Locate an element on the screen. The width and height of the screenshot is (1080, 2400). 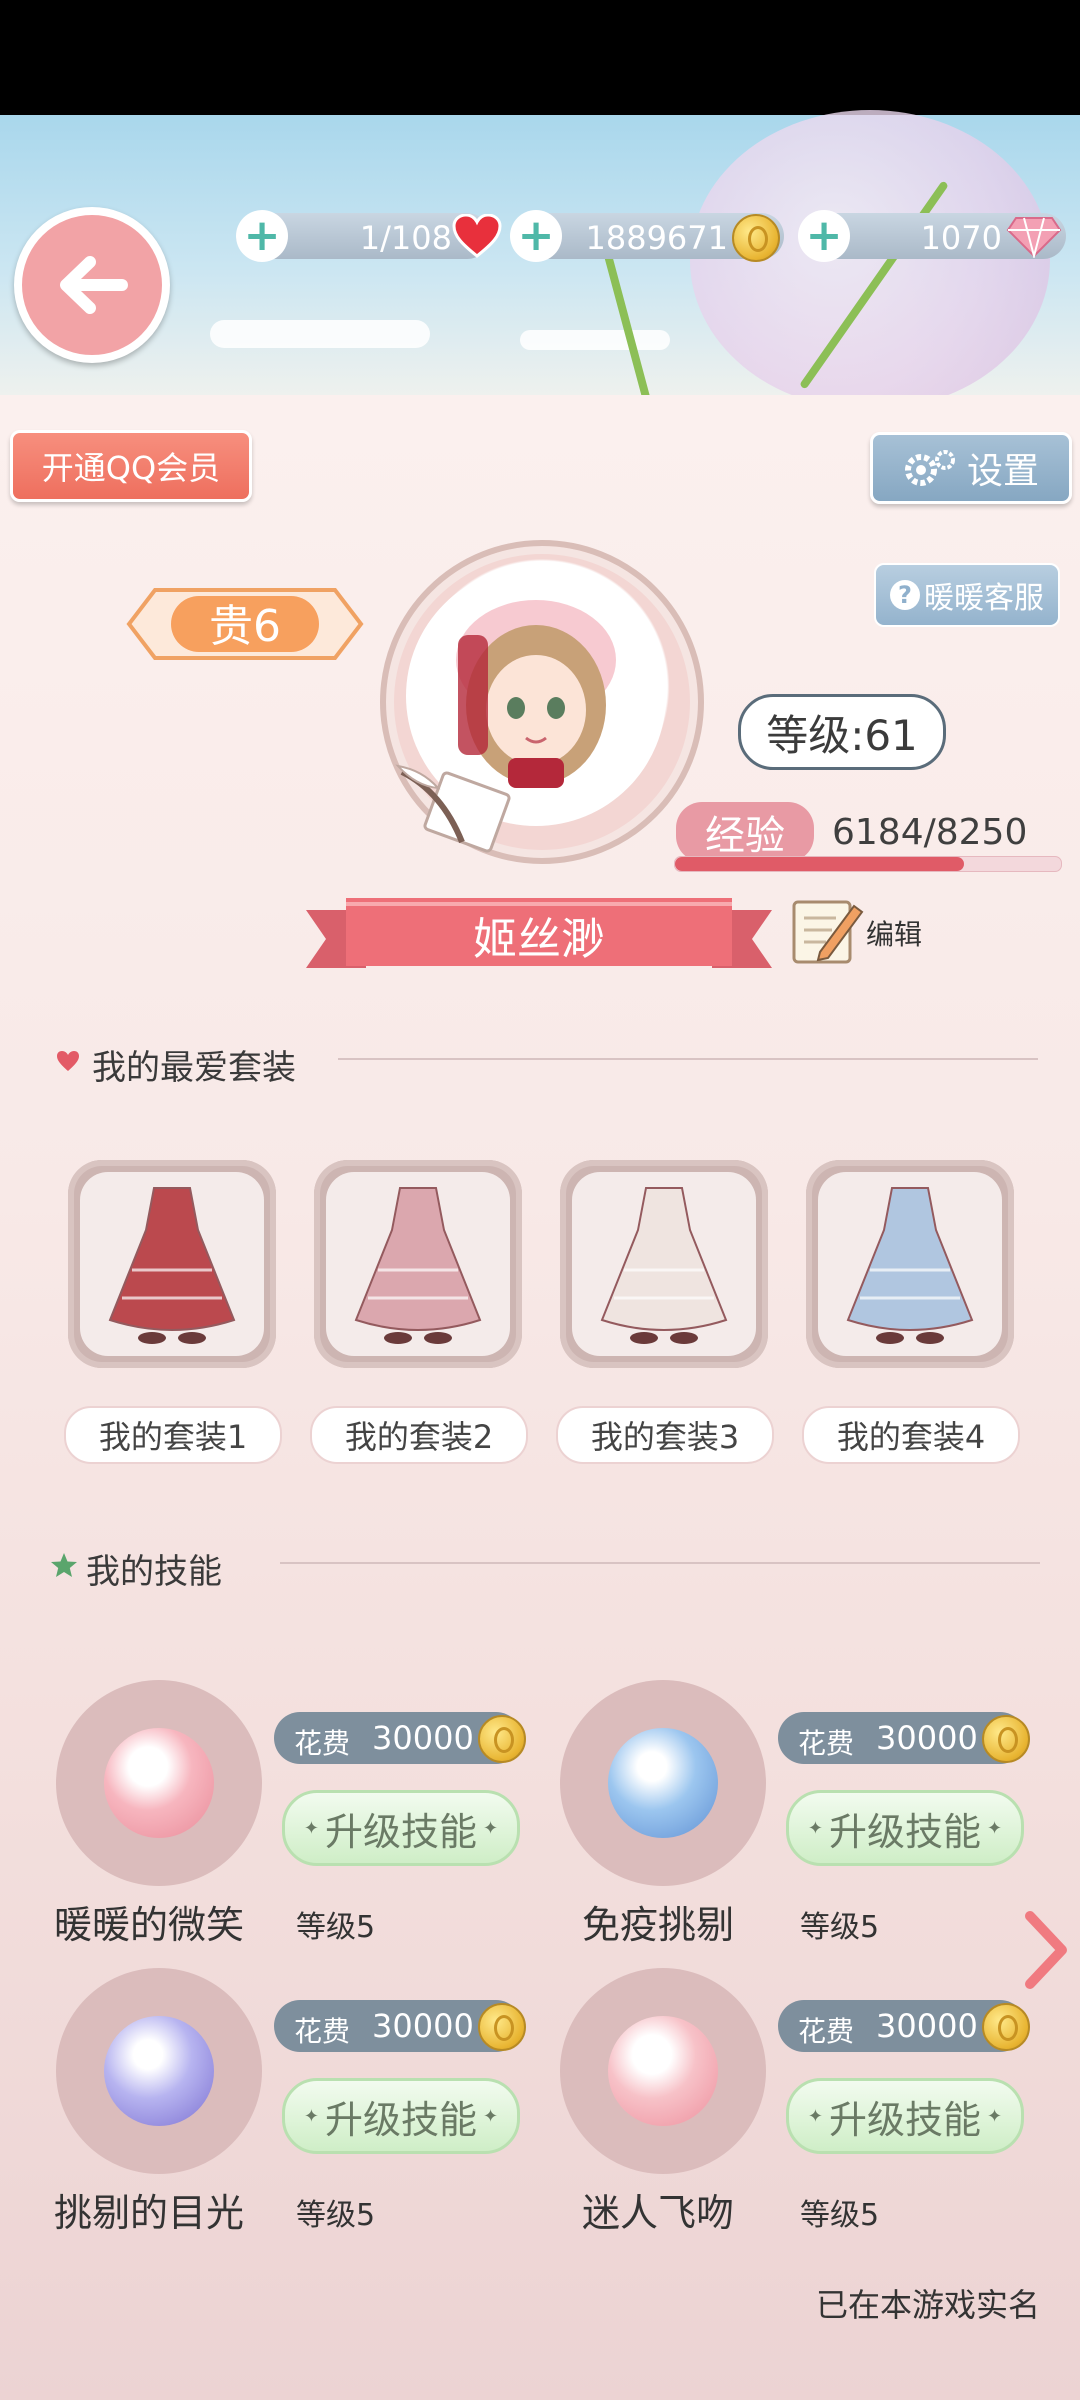
qq-member-button: 开通QQ会员 is located at coordinates (131, 466).